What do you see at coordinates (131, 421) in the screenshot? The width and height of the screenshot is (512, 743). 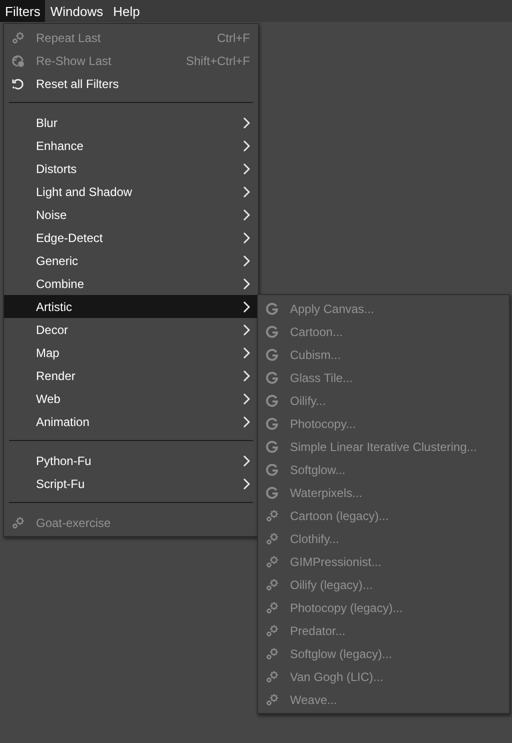 I see `menu-item: Animation` at bounding box center [131, 421].